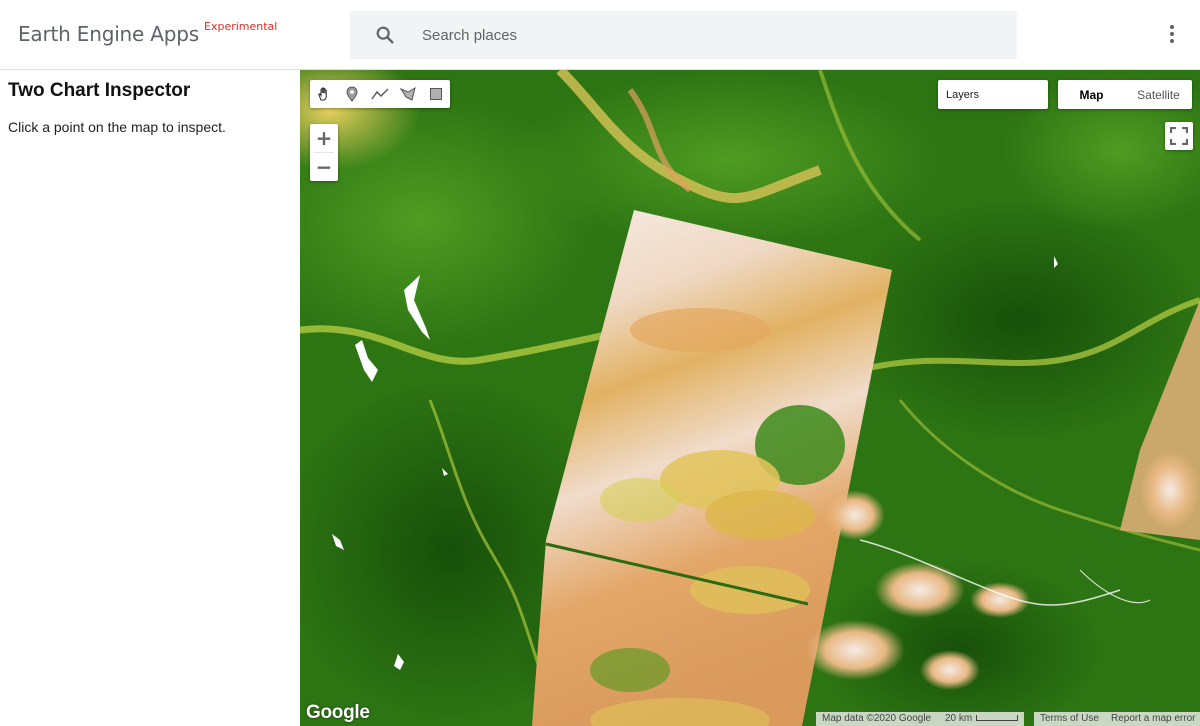 The image size is (1200, 726). I want to click on drawing-toolbar, so click(380, 94).